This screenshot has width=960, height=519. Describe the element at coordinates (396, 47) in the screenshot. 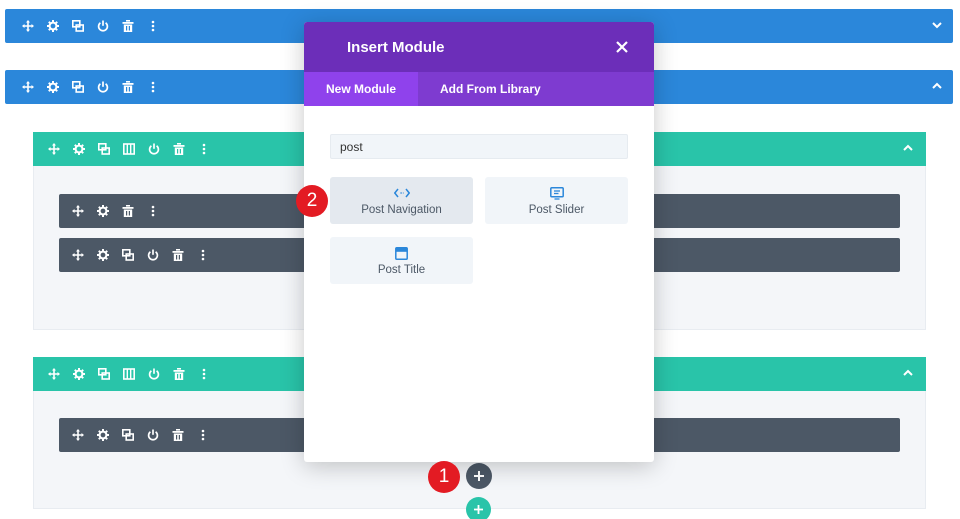

I see `modal-title: Insert Module` at that location.